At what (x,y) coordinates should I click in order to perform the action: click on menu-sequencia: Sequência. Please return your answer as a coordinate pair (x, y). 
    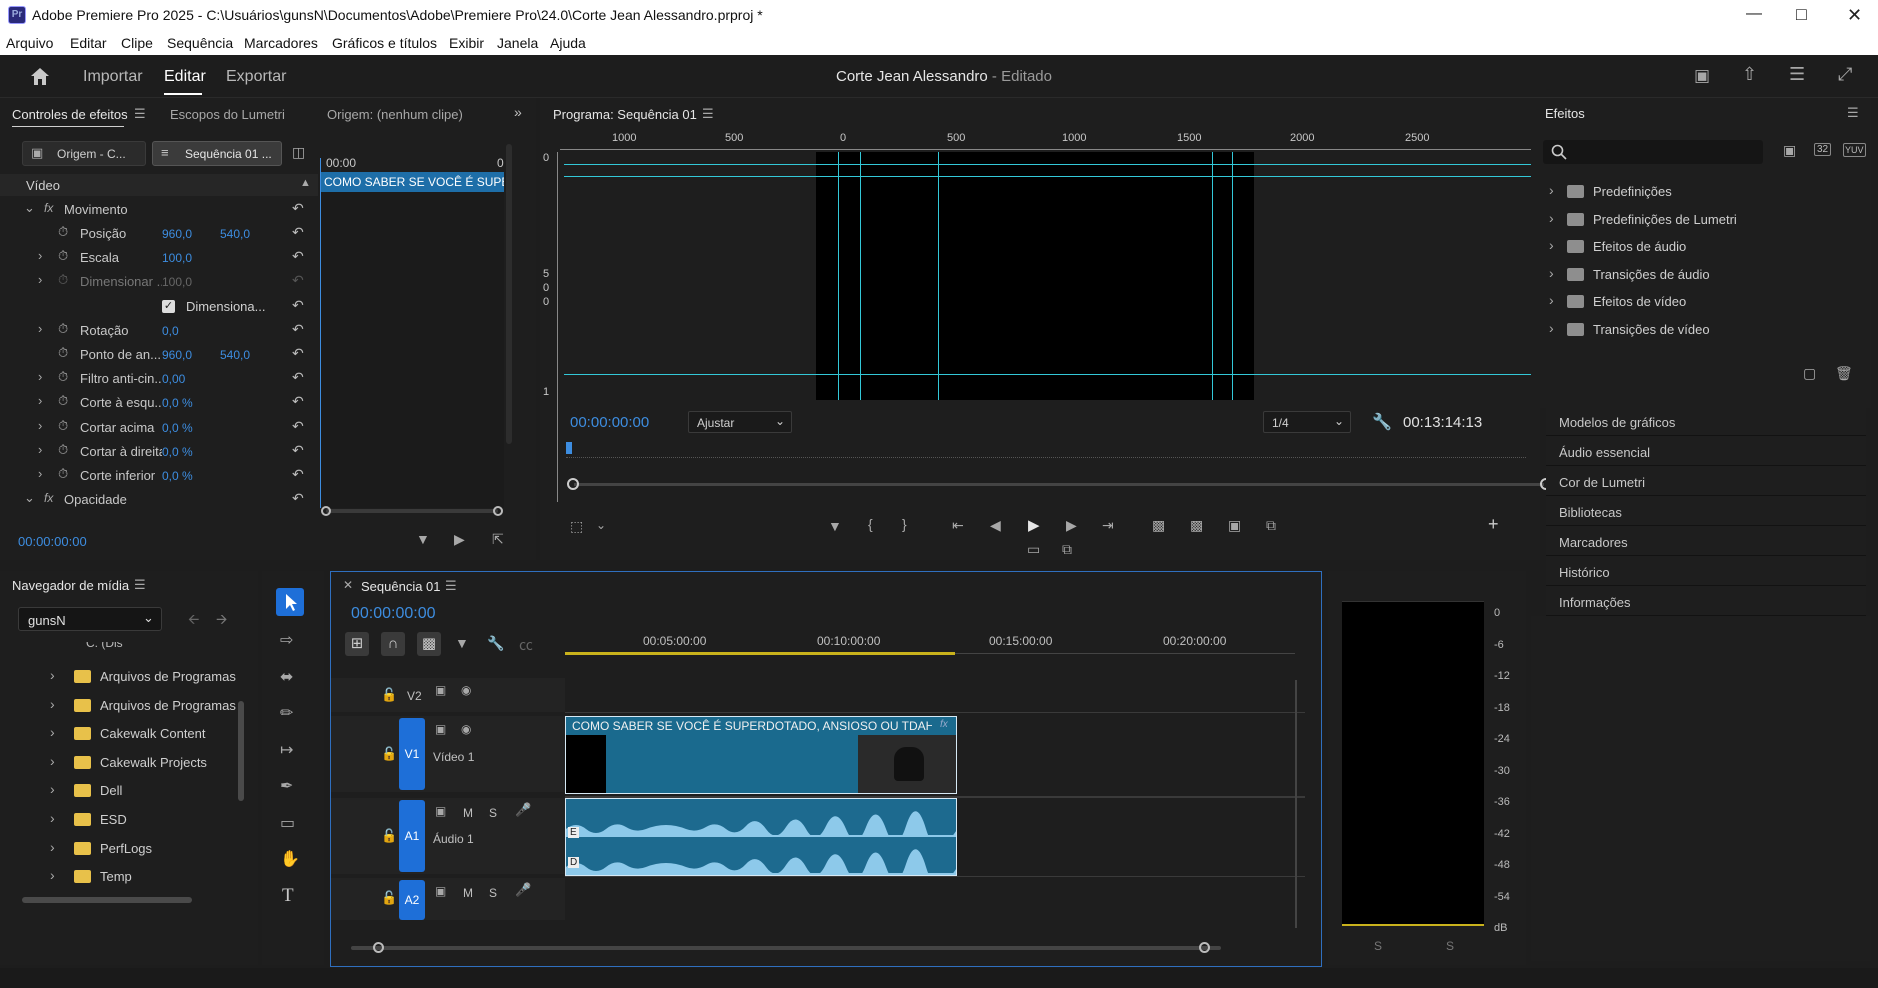
    Looking at the image, I should click on (200, 43).